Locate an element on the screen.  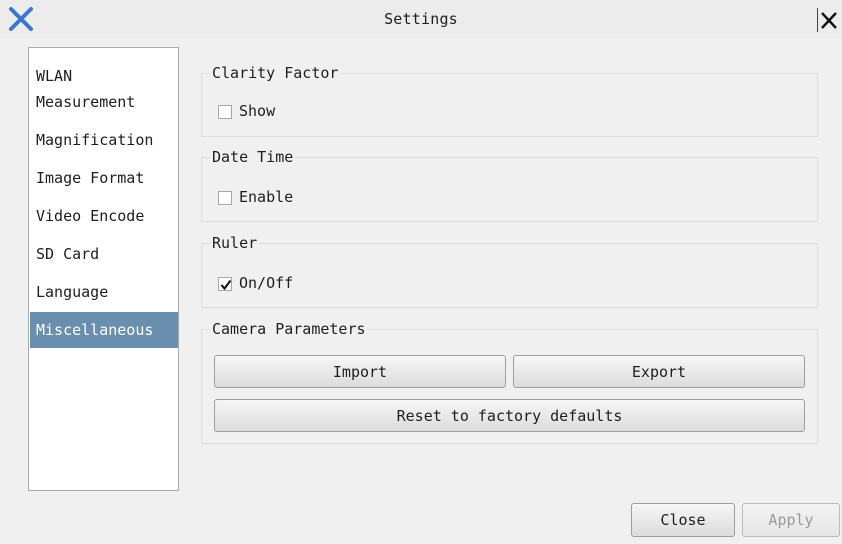
ruler-onoff-checkbox is located at coordinates (225, 284).